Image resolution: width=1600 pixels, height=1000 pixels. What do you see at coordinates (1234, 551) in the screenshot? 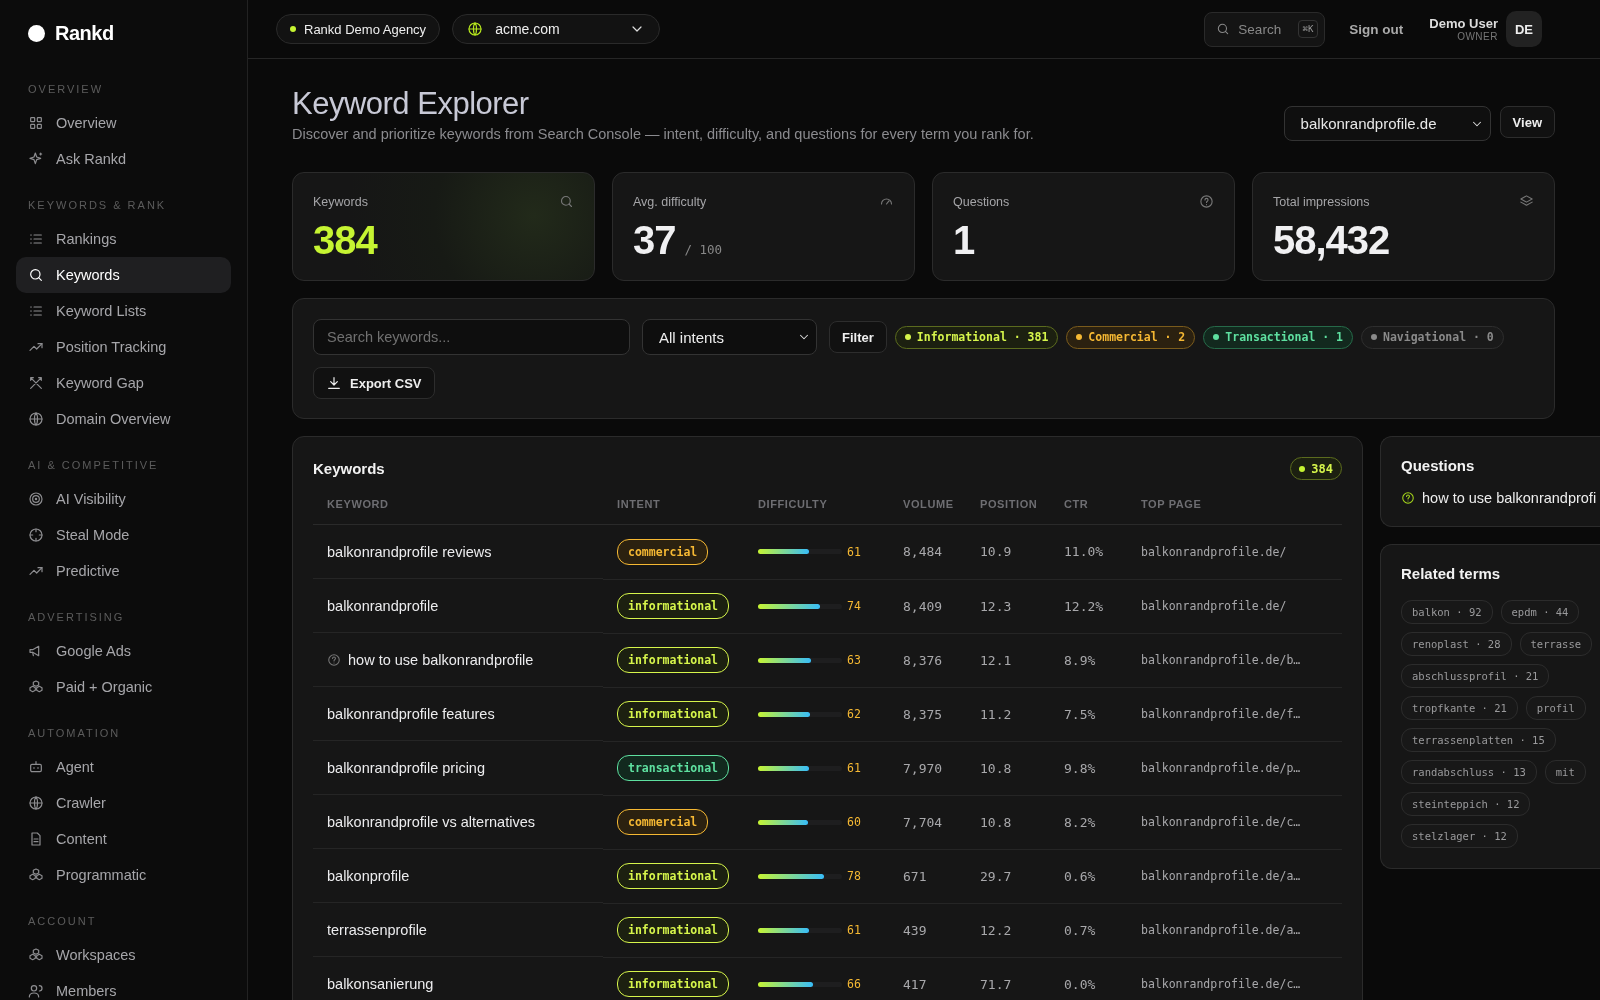
I see `top-page-cell: balkonrandprofile.de/` at bounding box center [1234, 551].